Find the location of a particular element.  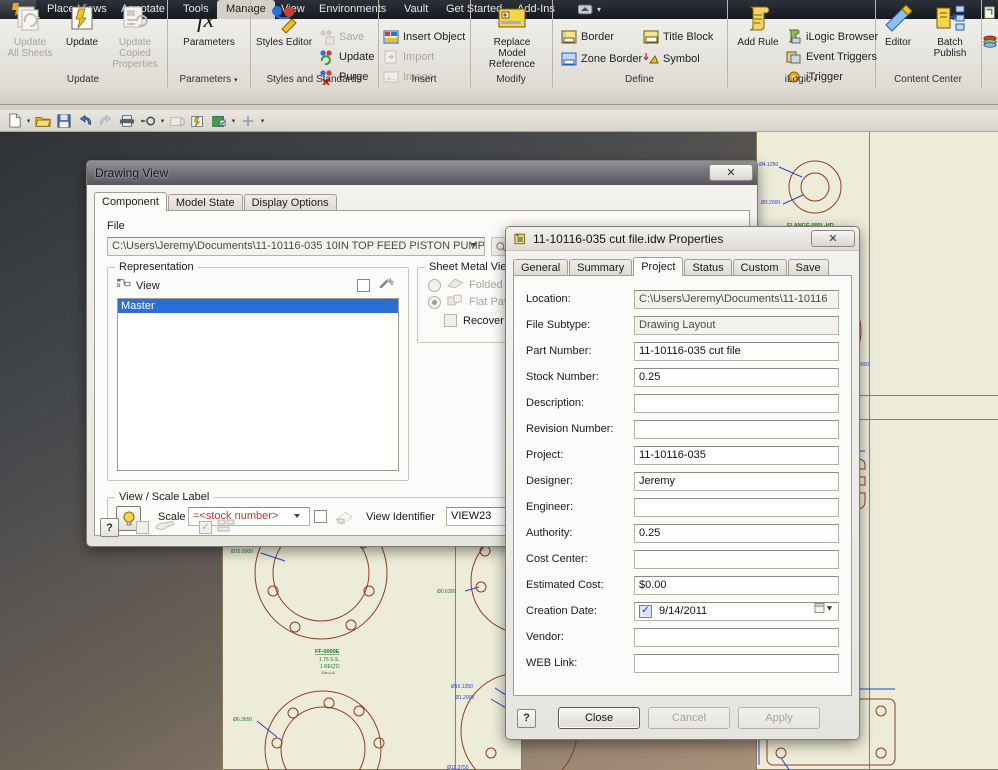

zone-border-button: Zone Border is located at coordinates (601, 58).